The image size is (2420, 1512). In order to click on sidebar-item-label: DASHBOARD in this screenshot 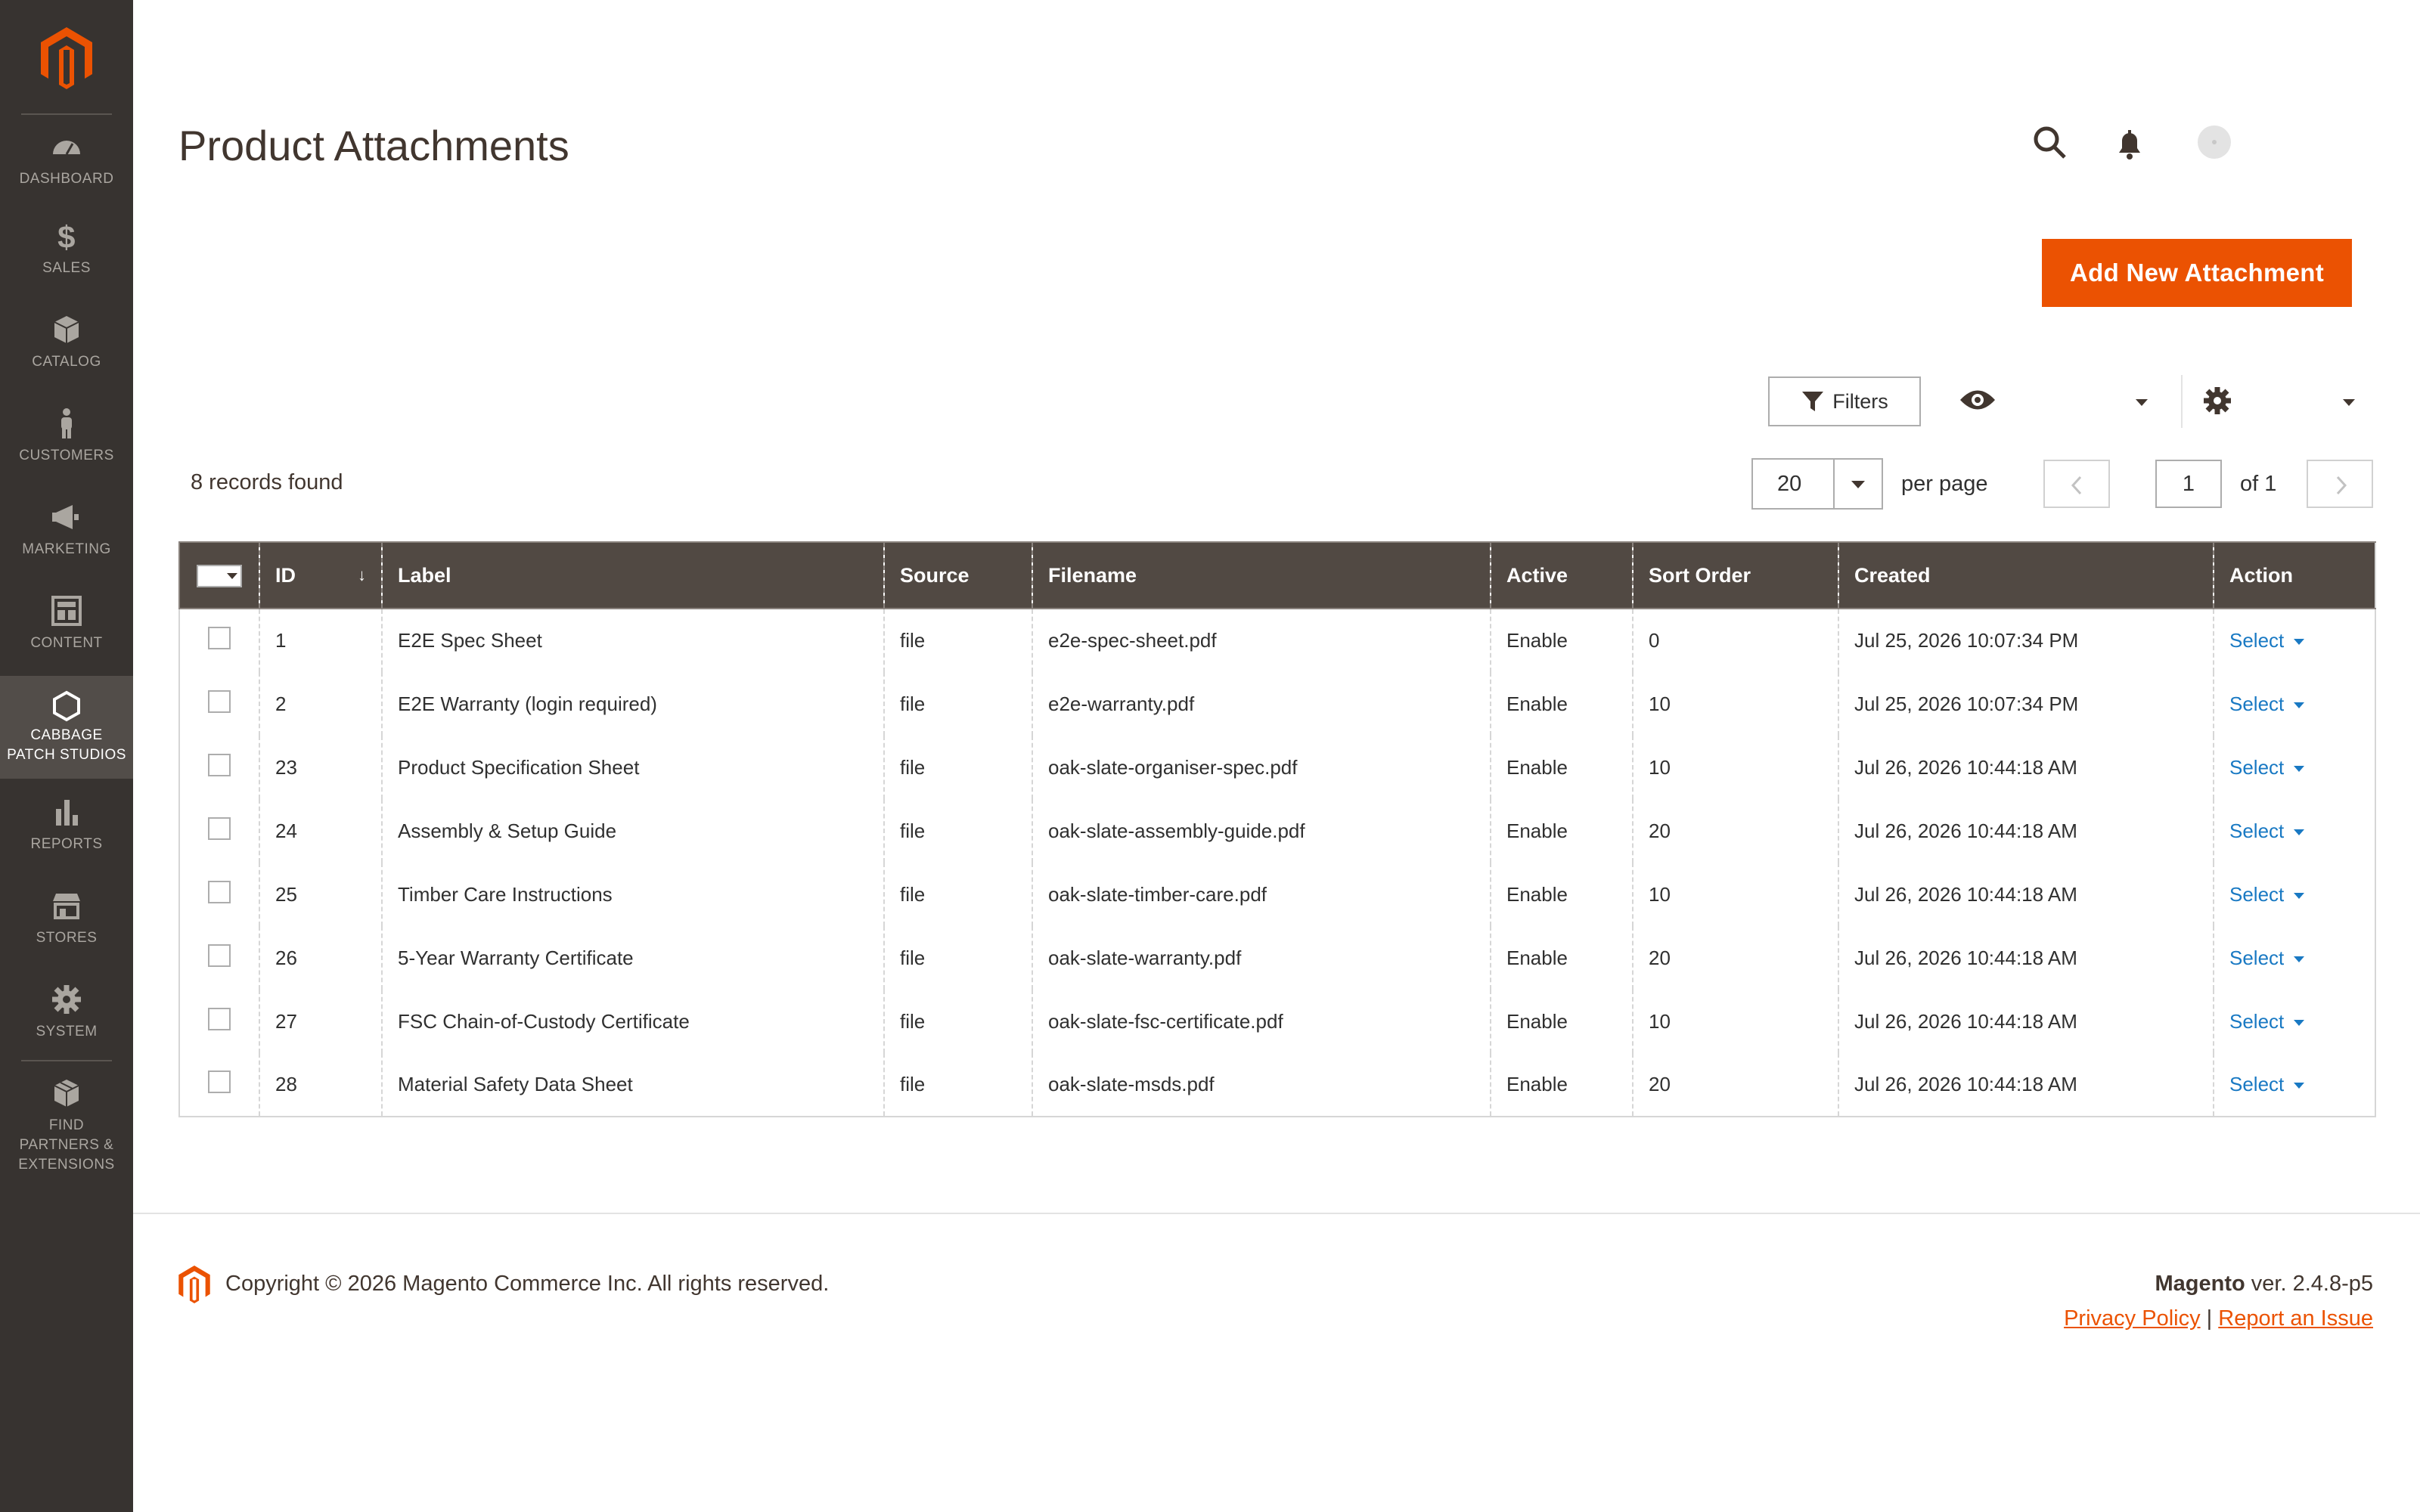, I will do `click(66, 179)`.